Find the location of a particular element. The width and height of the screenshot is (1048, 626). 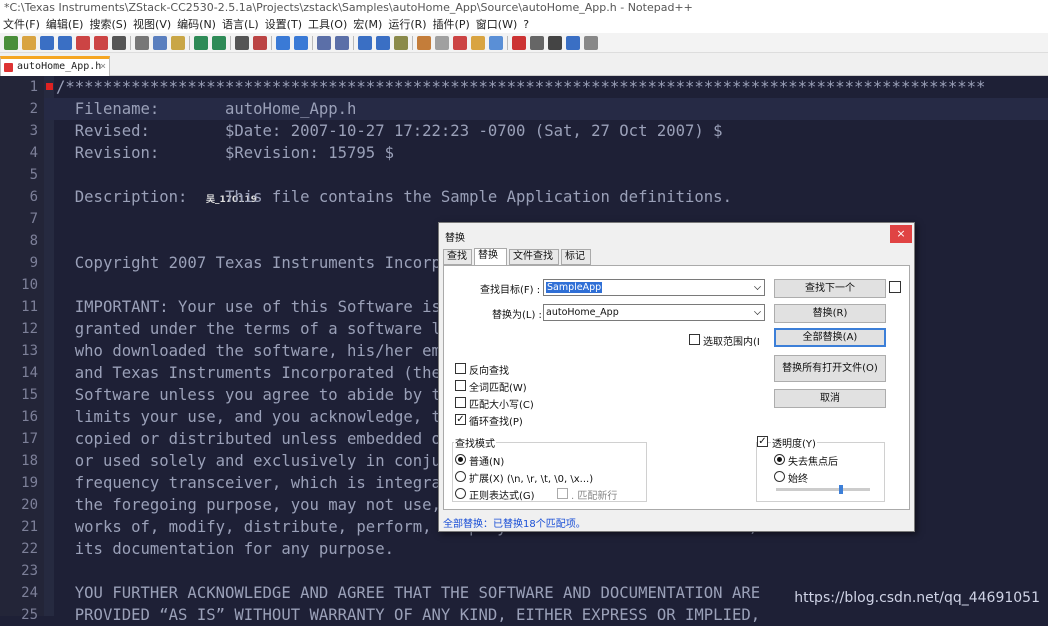

transparency-checkbox: ✓ is located at coordinates (762, 441).